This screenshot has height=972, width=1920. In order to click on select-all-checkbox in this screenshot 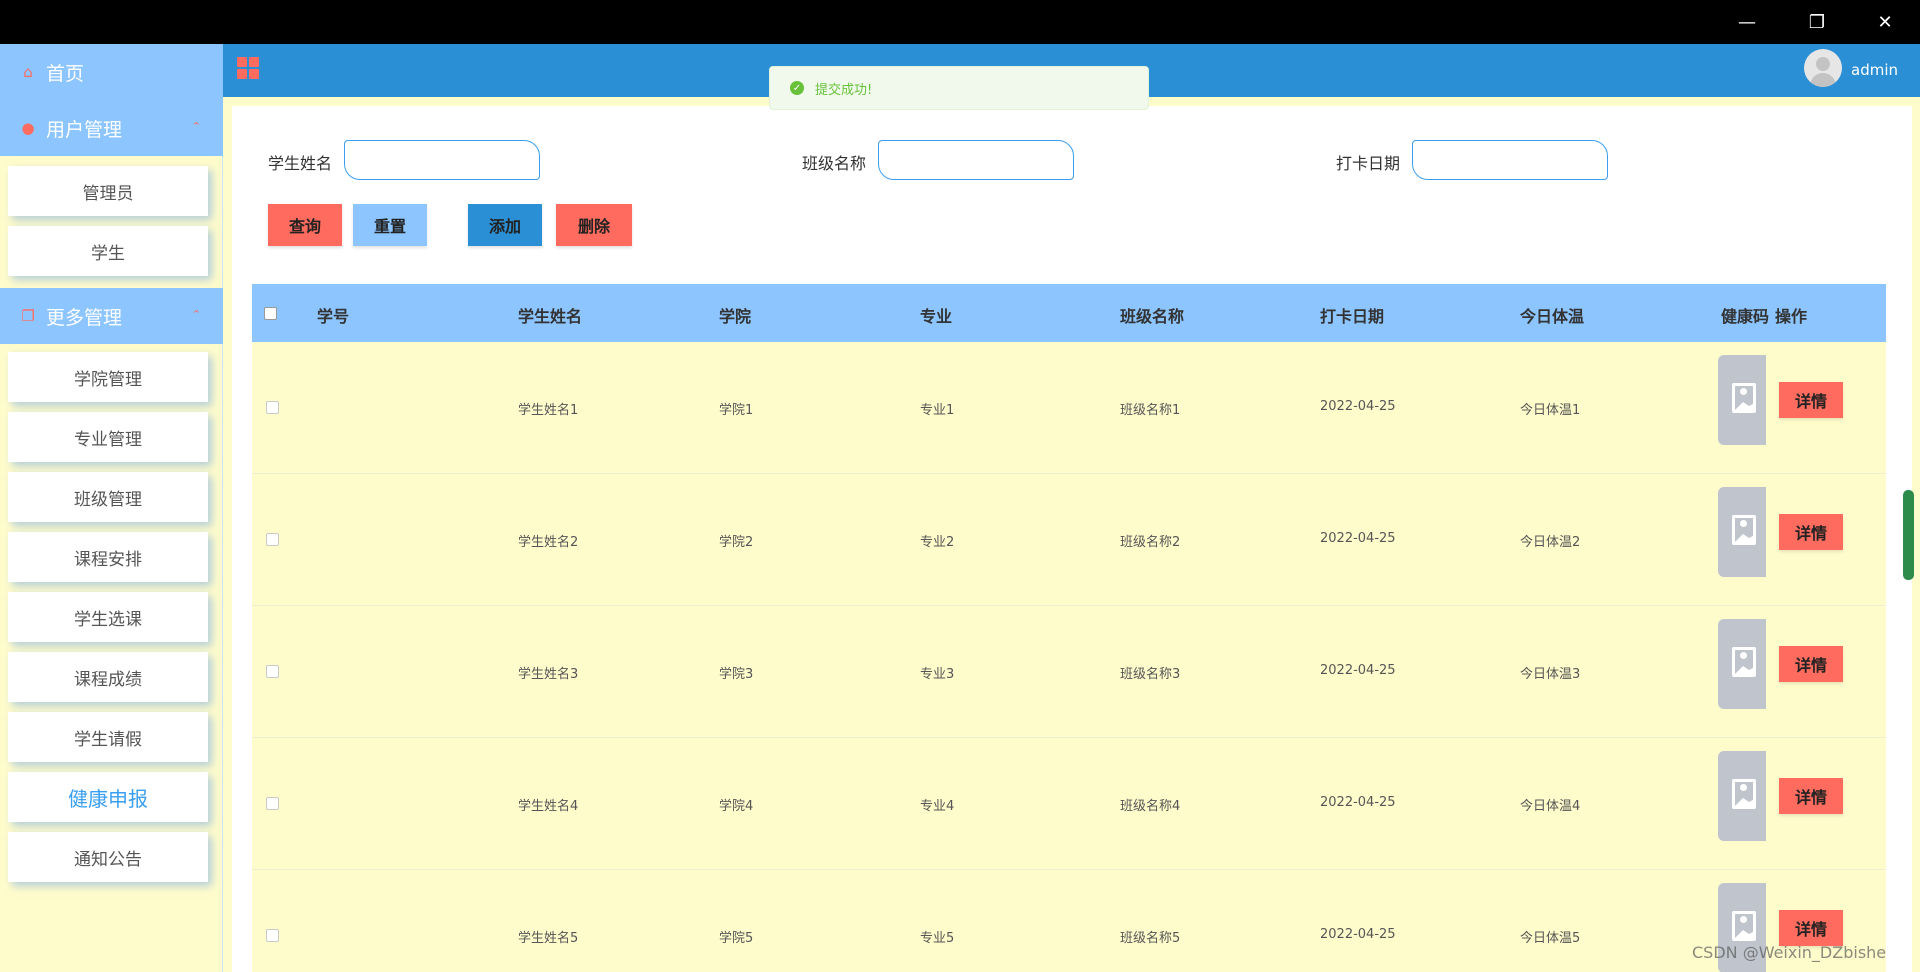, I will do `click(270, 313)`.